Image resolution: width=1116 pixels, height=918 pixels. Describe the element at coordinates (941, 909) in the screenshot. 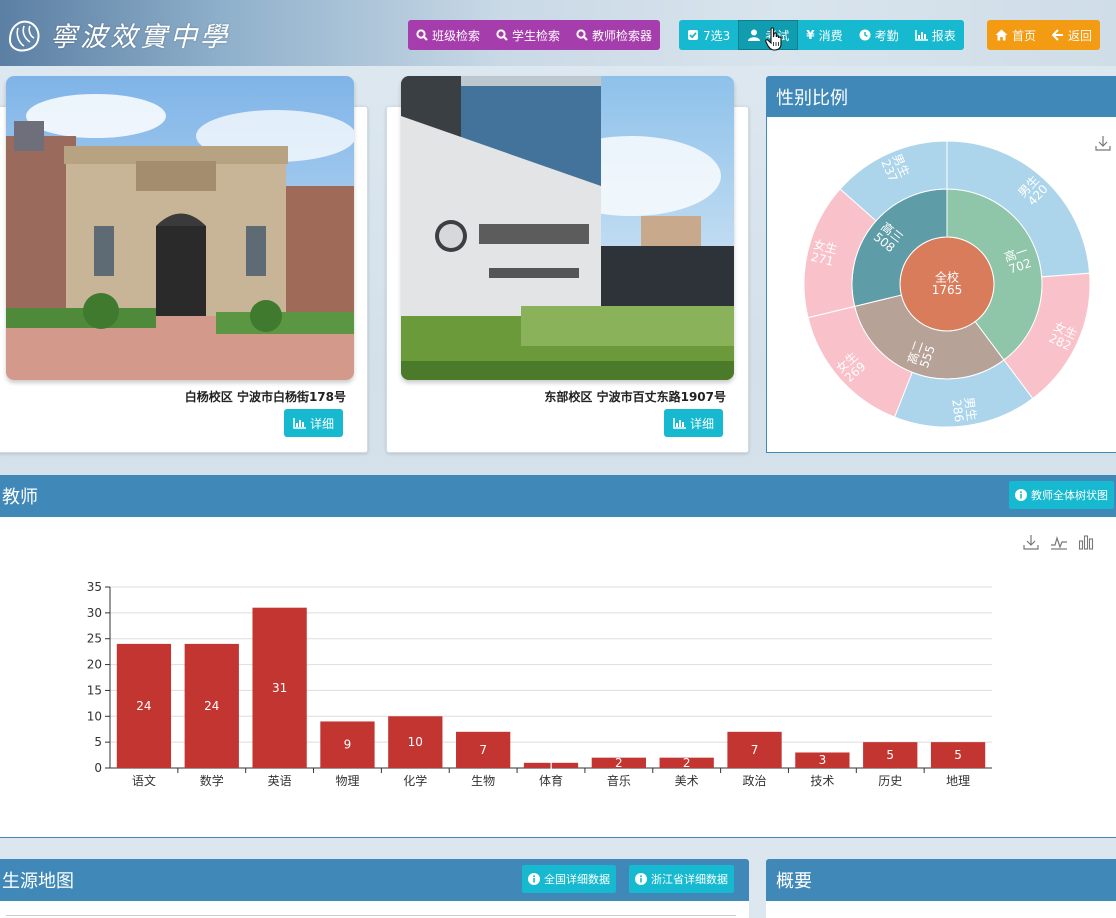

I see `overview-panel-body` at that location.